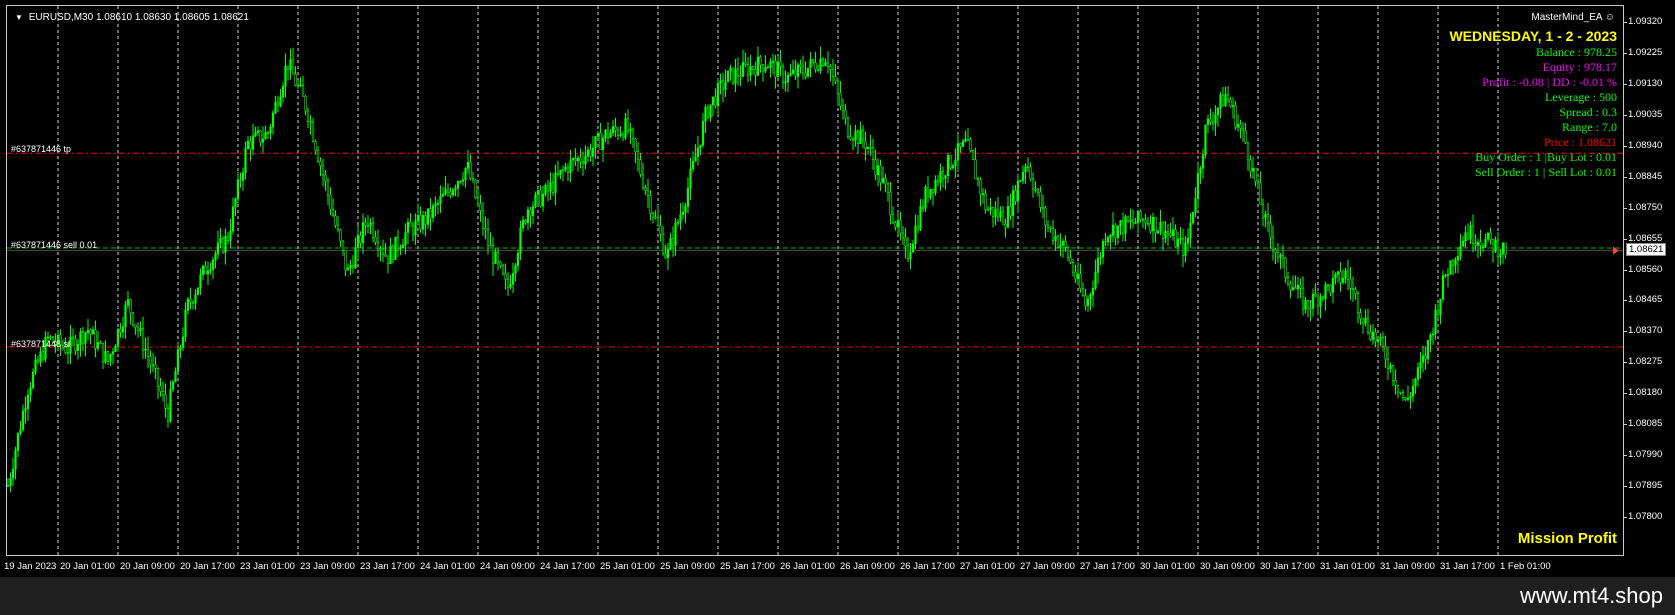 The width and height of the screenshot is (1675, 615). Describe the element at coordinates (1610, 17) in the screenshot. I see `smiley-icon: ☺` at that location.